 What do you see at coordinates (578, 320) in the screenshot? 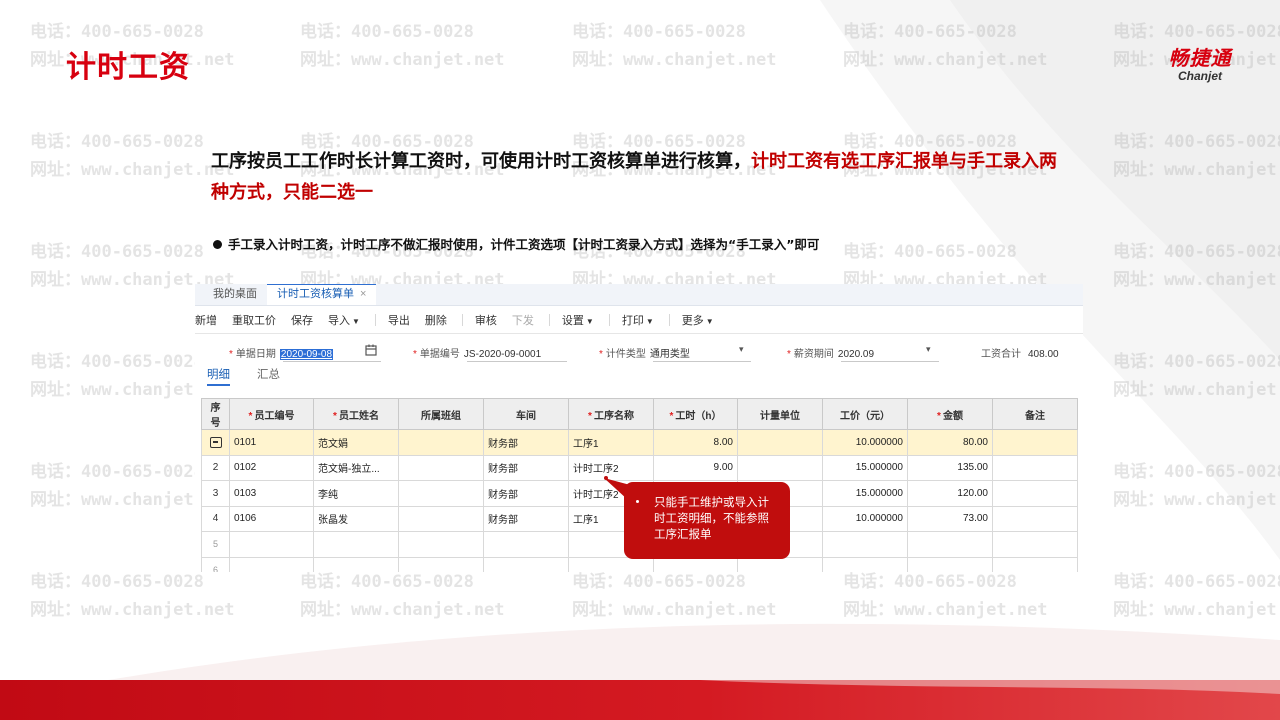
I see `settings-button: 设置 ▼` at bounding box center [578, 320].